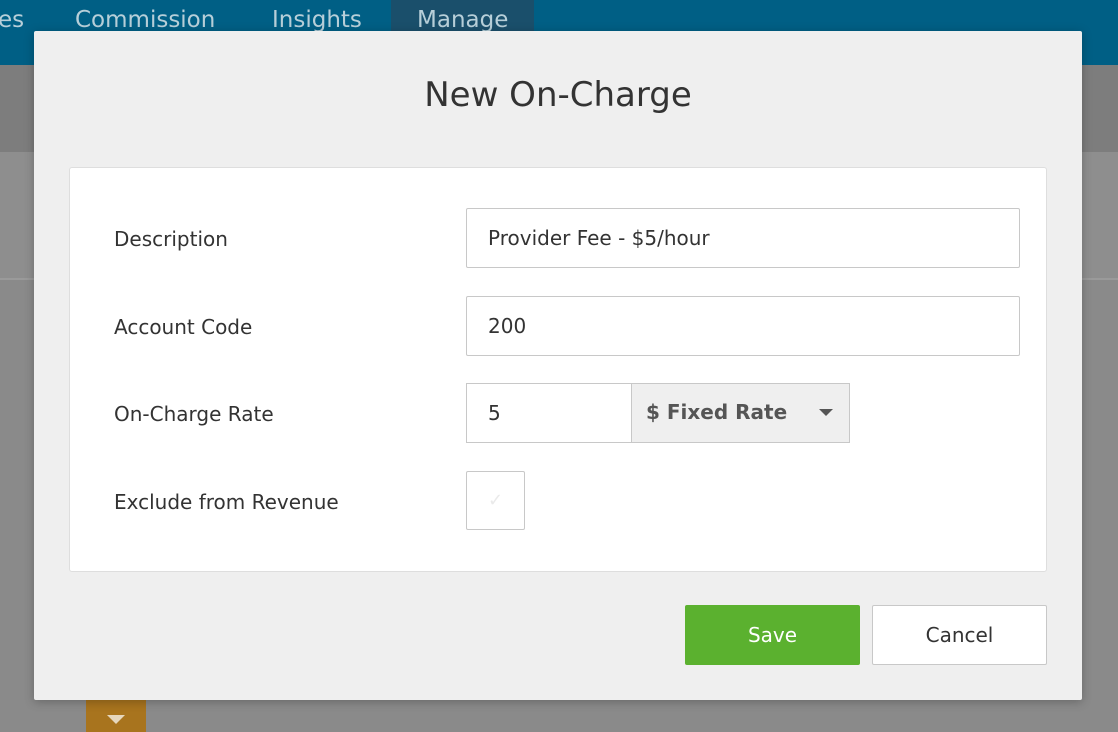  I want to click on save-button: Save, so click(772, 635).